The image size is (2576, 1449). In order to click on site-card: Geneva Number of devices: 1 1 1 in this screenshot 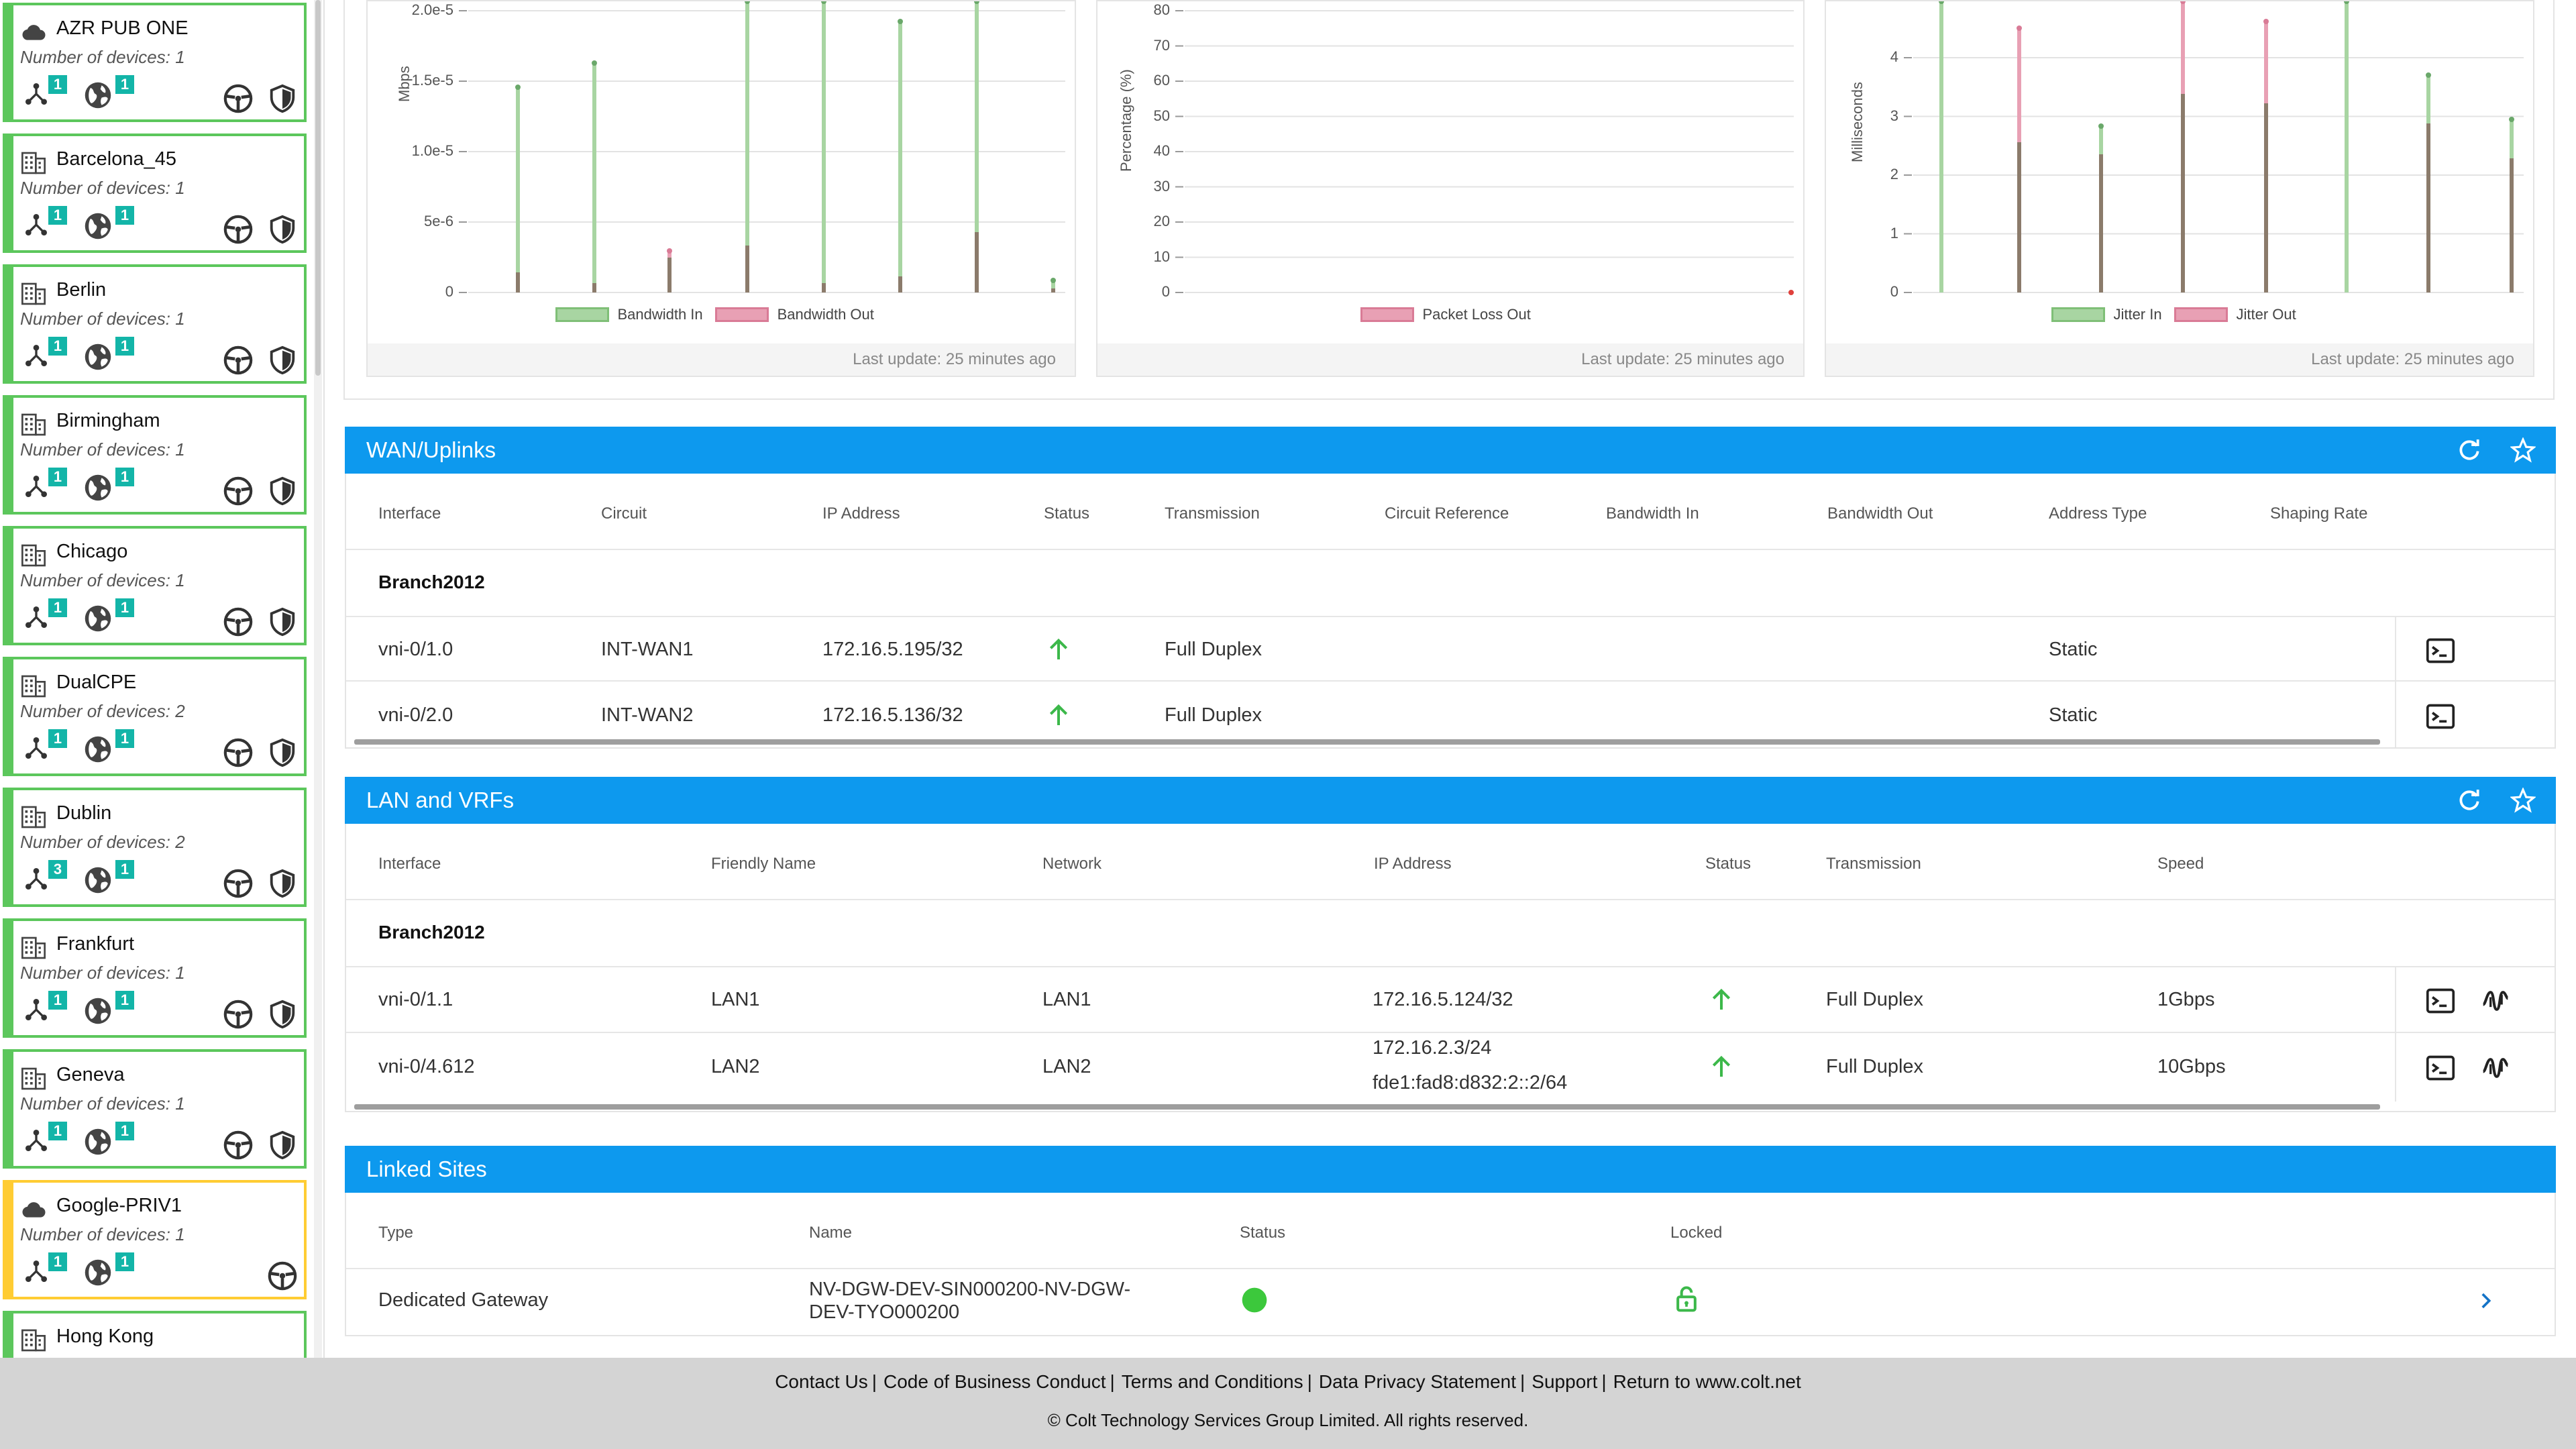, I will do `click(155, 1109)`.